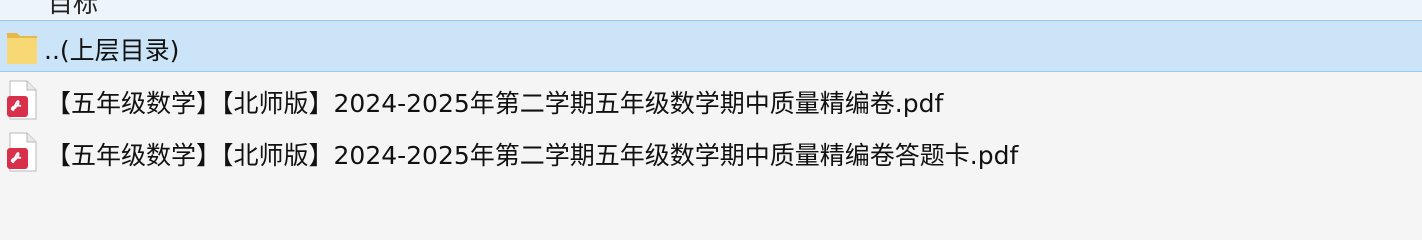 This screenshot has width=1422, height=240. I want to click on parent-directory-label: ..(上层目录), so click(112, 50).